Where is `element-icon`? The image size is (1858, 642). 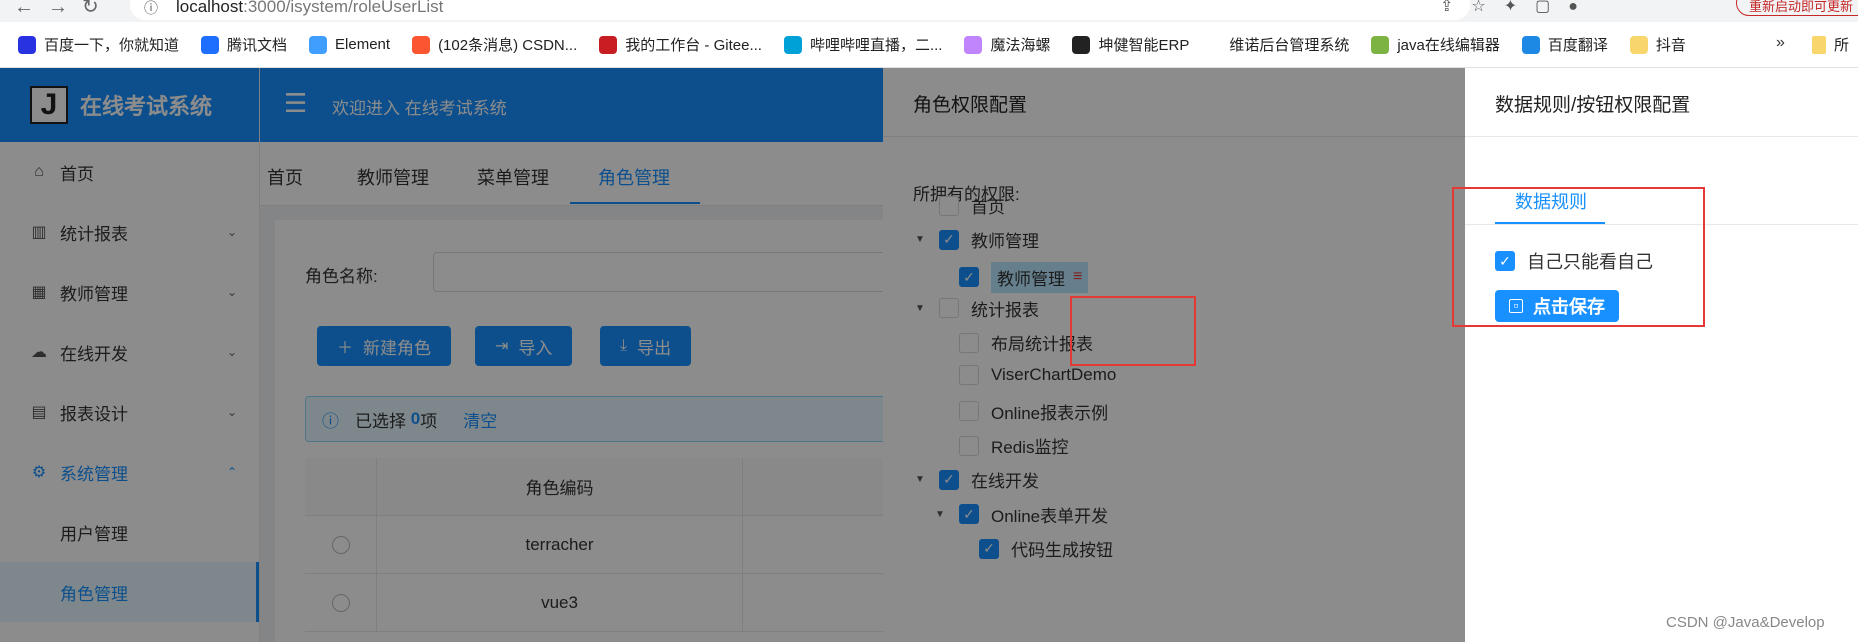
element-icon is located at coordinates (318, 44).